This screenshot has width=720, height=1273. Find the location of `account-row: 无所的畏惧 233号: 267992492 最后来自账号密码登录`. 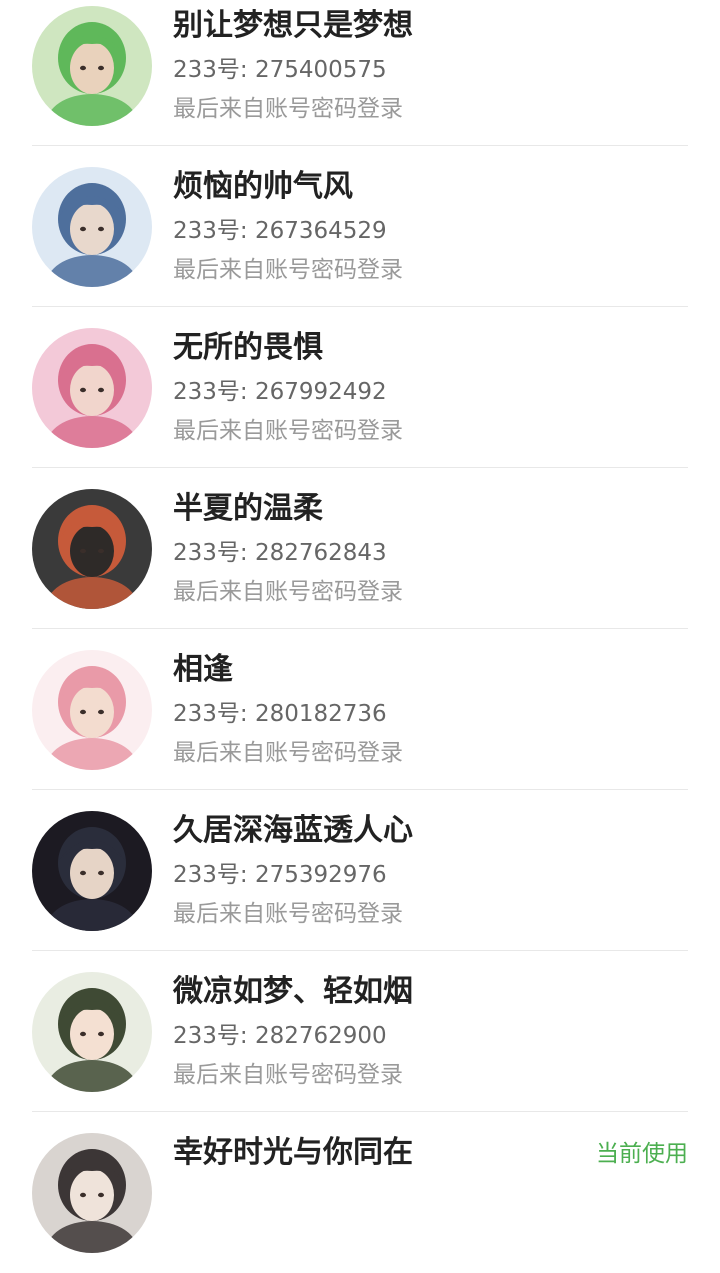

account-row: 无所的畏惧 233号: 267992492 最后来自账号密码登录 is located at coordinates (360, 387).